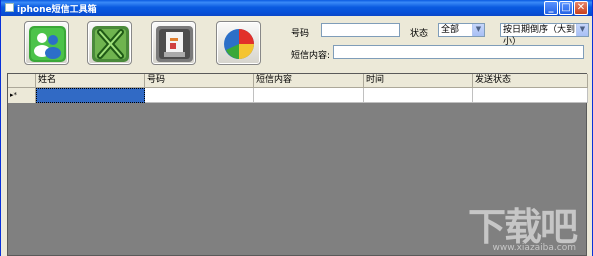 The image size is (593, 256). I want to click on col-header-name: 姓名, so click(90, 81).